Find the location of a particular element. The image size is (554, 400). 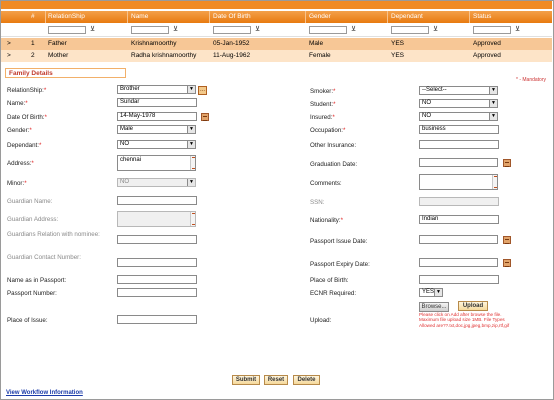

graduation-input is located at coordinates (458, 162).